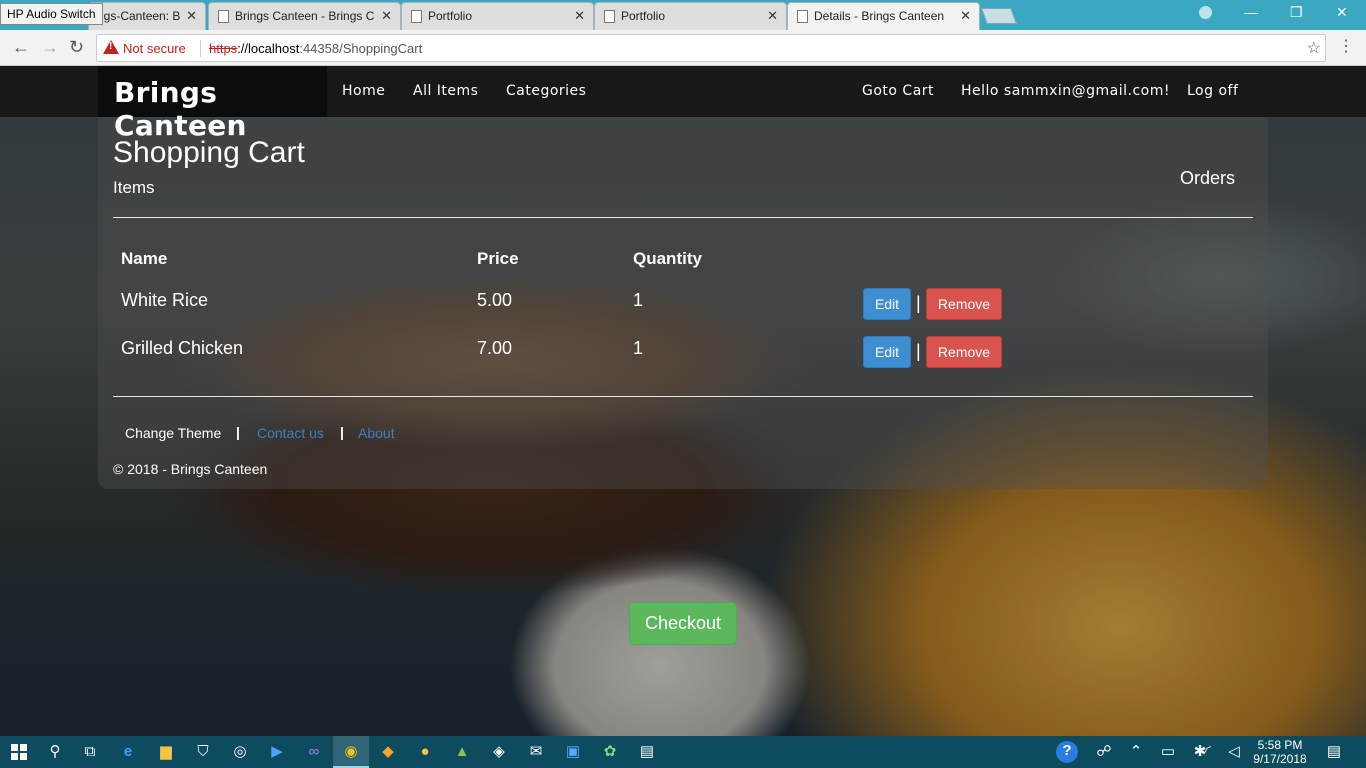 This screenshot has height=768, width=1366. What do you see at coordinates (182, 348) in the screenshot?
I see `item-name: Grilled Chicken` at bounding box center [182, 348].